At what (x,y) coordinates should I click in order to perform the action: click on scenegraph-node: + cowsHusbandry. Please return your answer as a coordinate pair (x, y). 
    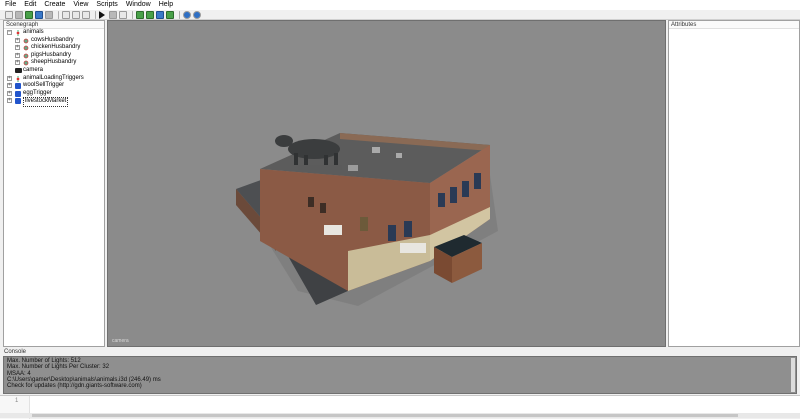
    Looking at the image, I should click on (54, 41).